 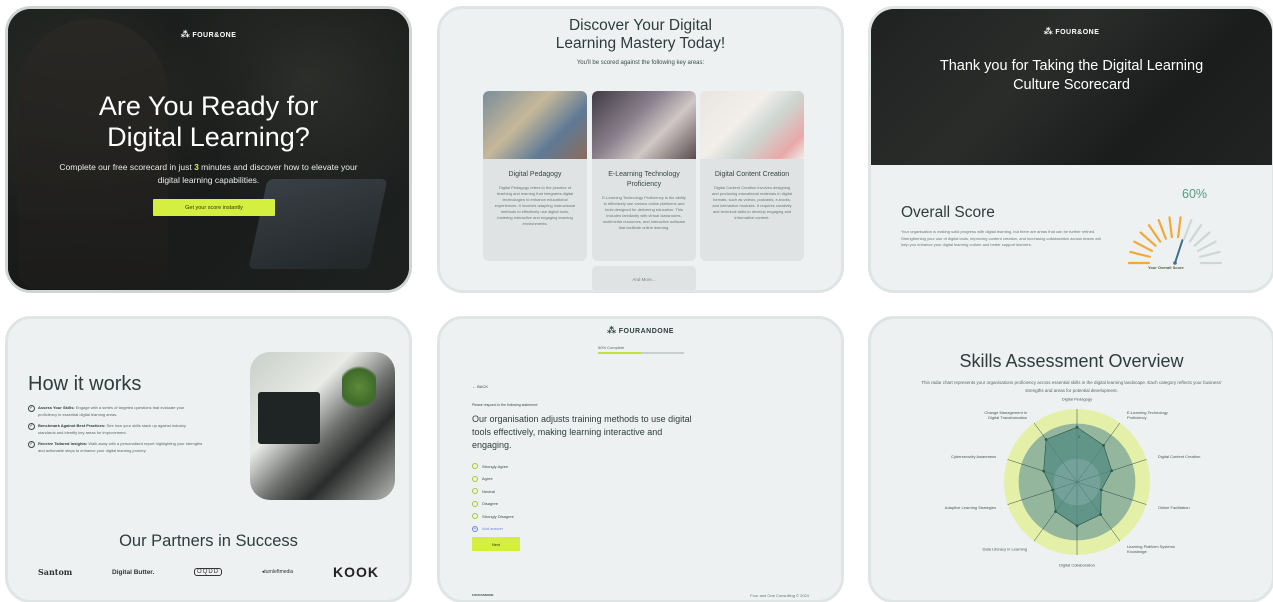 What do you see at coordinates (1179, 251) in the screenshot?
I see `gauge-needle` at bounding box center [1179, 251].